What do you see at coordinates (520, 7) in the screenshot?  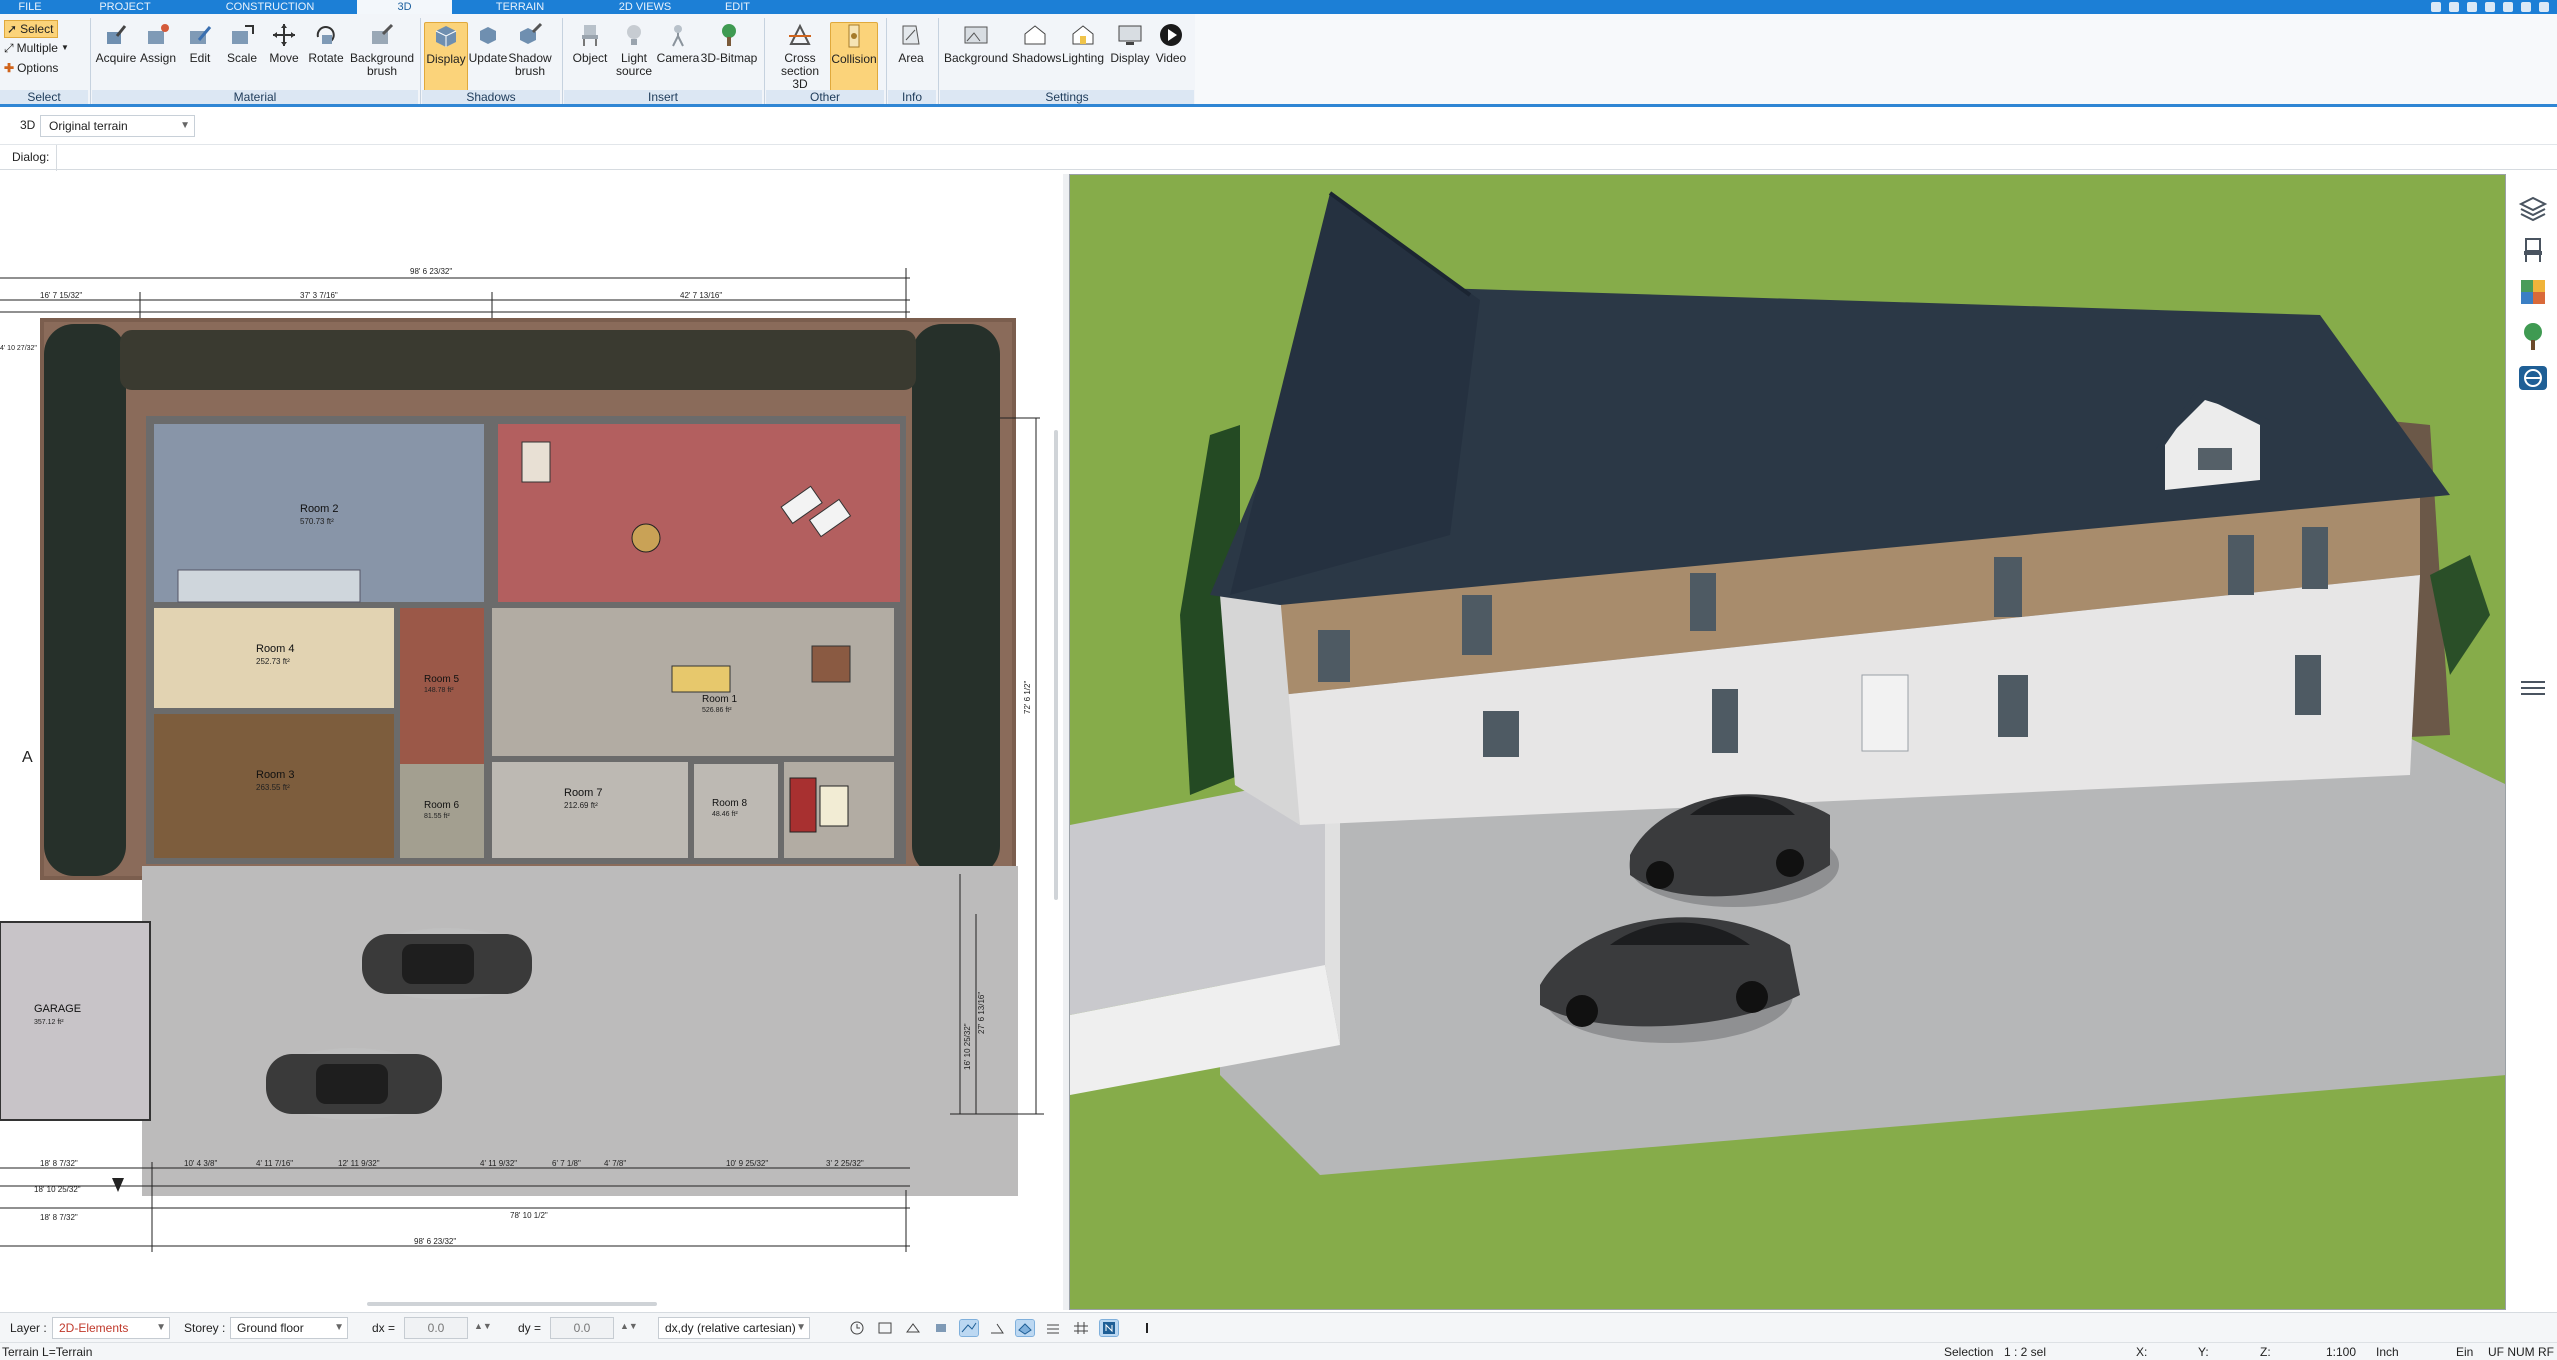 I see `tab-terrain: TERRAIN` at bounding box center [520, 7].